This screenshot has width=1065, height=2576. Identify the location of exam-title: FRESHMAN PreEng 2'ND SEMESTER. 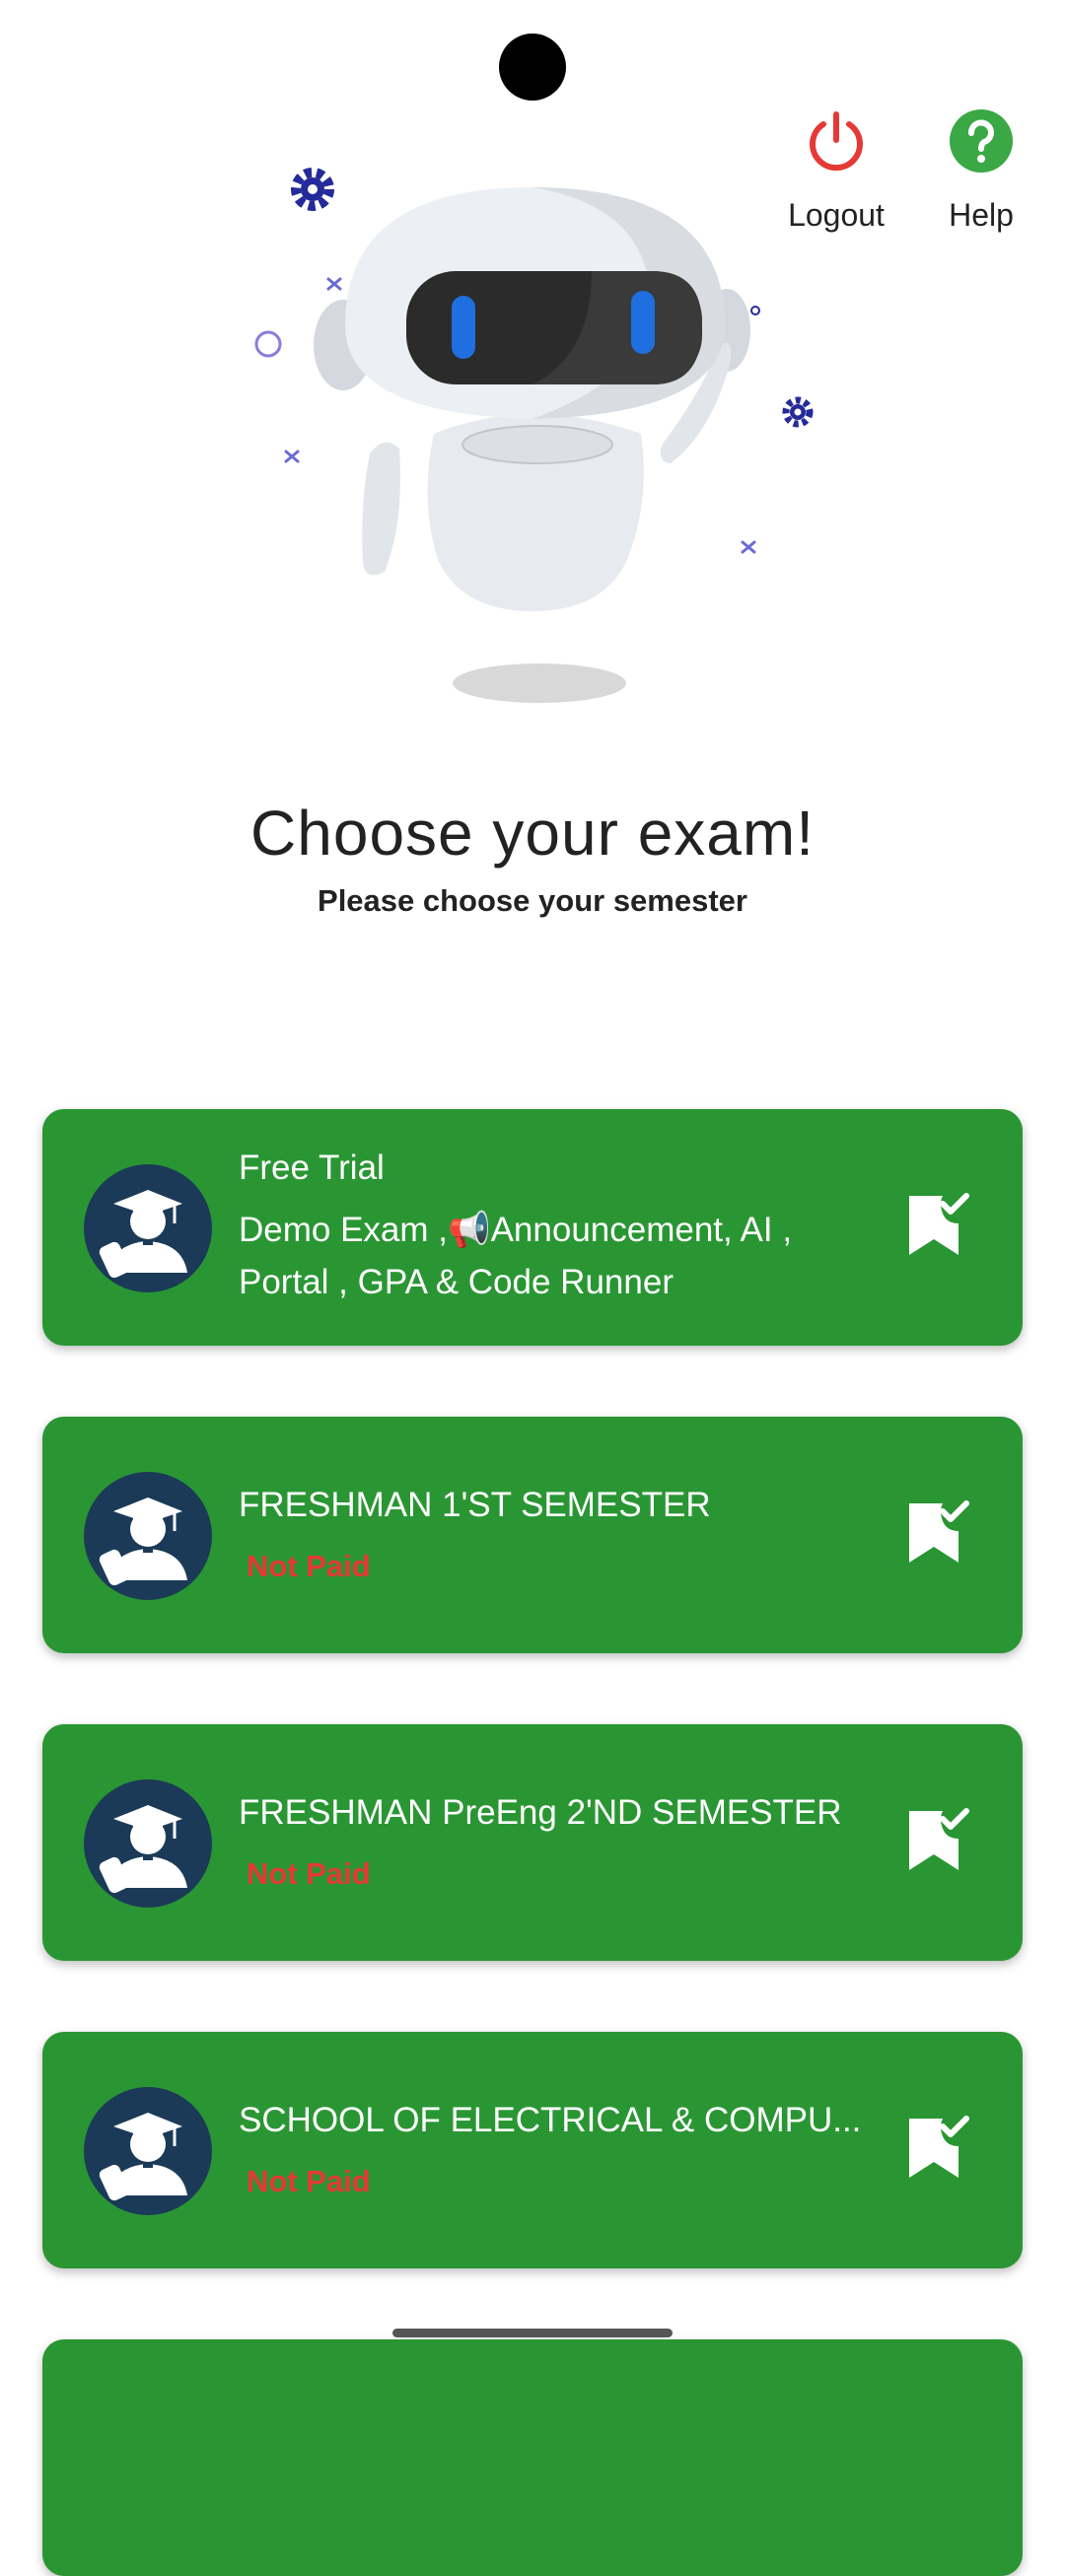
(540, 1813).